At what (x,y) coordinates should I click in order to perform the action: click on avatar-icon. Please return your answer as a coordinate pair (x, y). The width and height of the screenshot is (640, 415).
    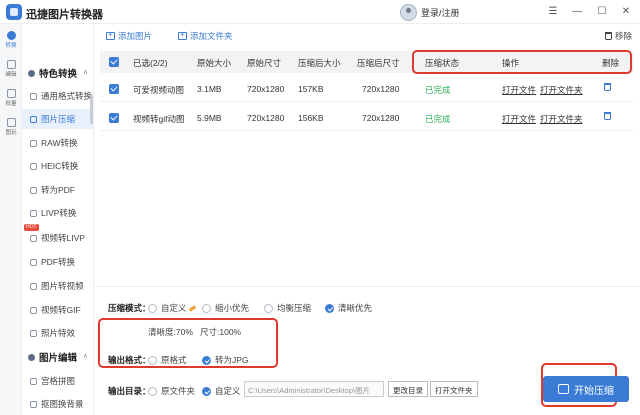
    Looking at the image, I should click on (408, 12).